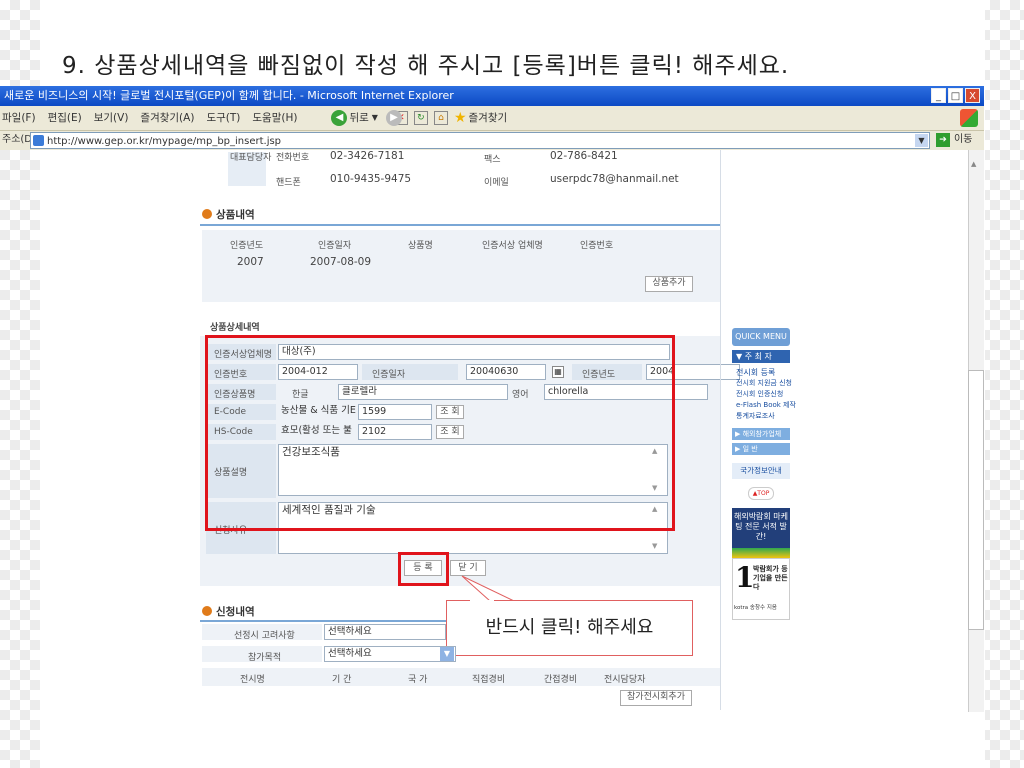  I want to click on menu-edit: 편집(E), so click(65, 118).